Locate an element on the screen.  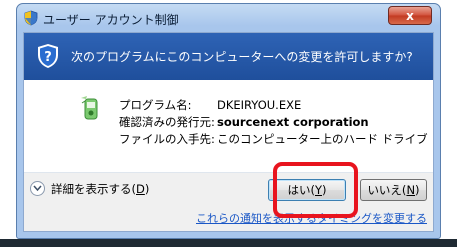
publisher-row: 確認済みの発行元: sourcenext corporation is located at coordinates (244, 122).